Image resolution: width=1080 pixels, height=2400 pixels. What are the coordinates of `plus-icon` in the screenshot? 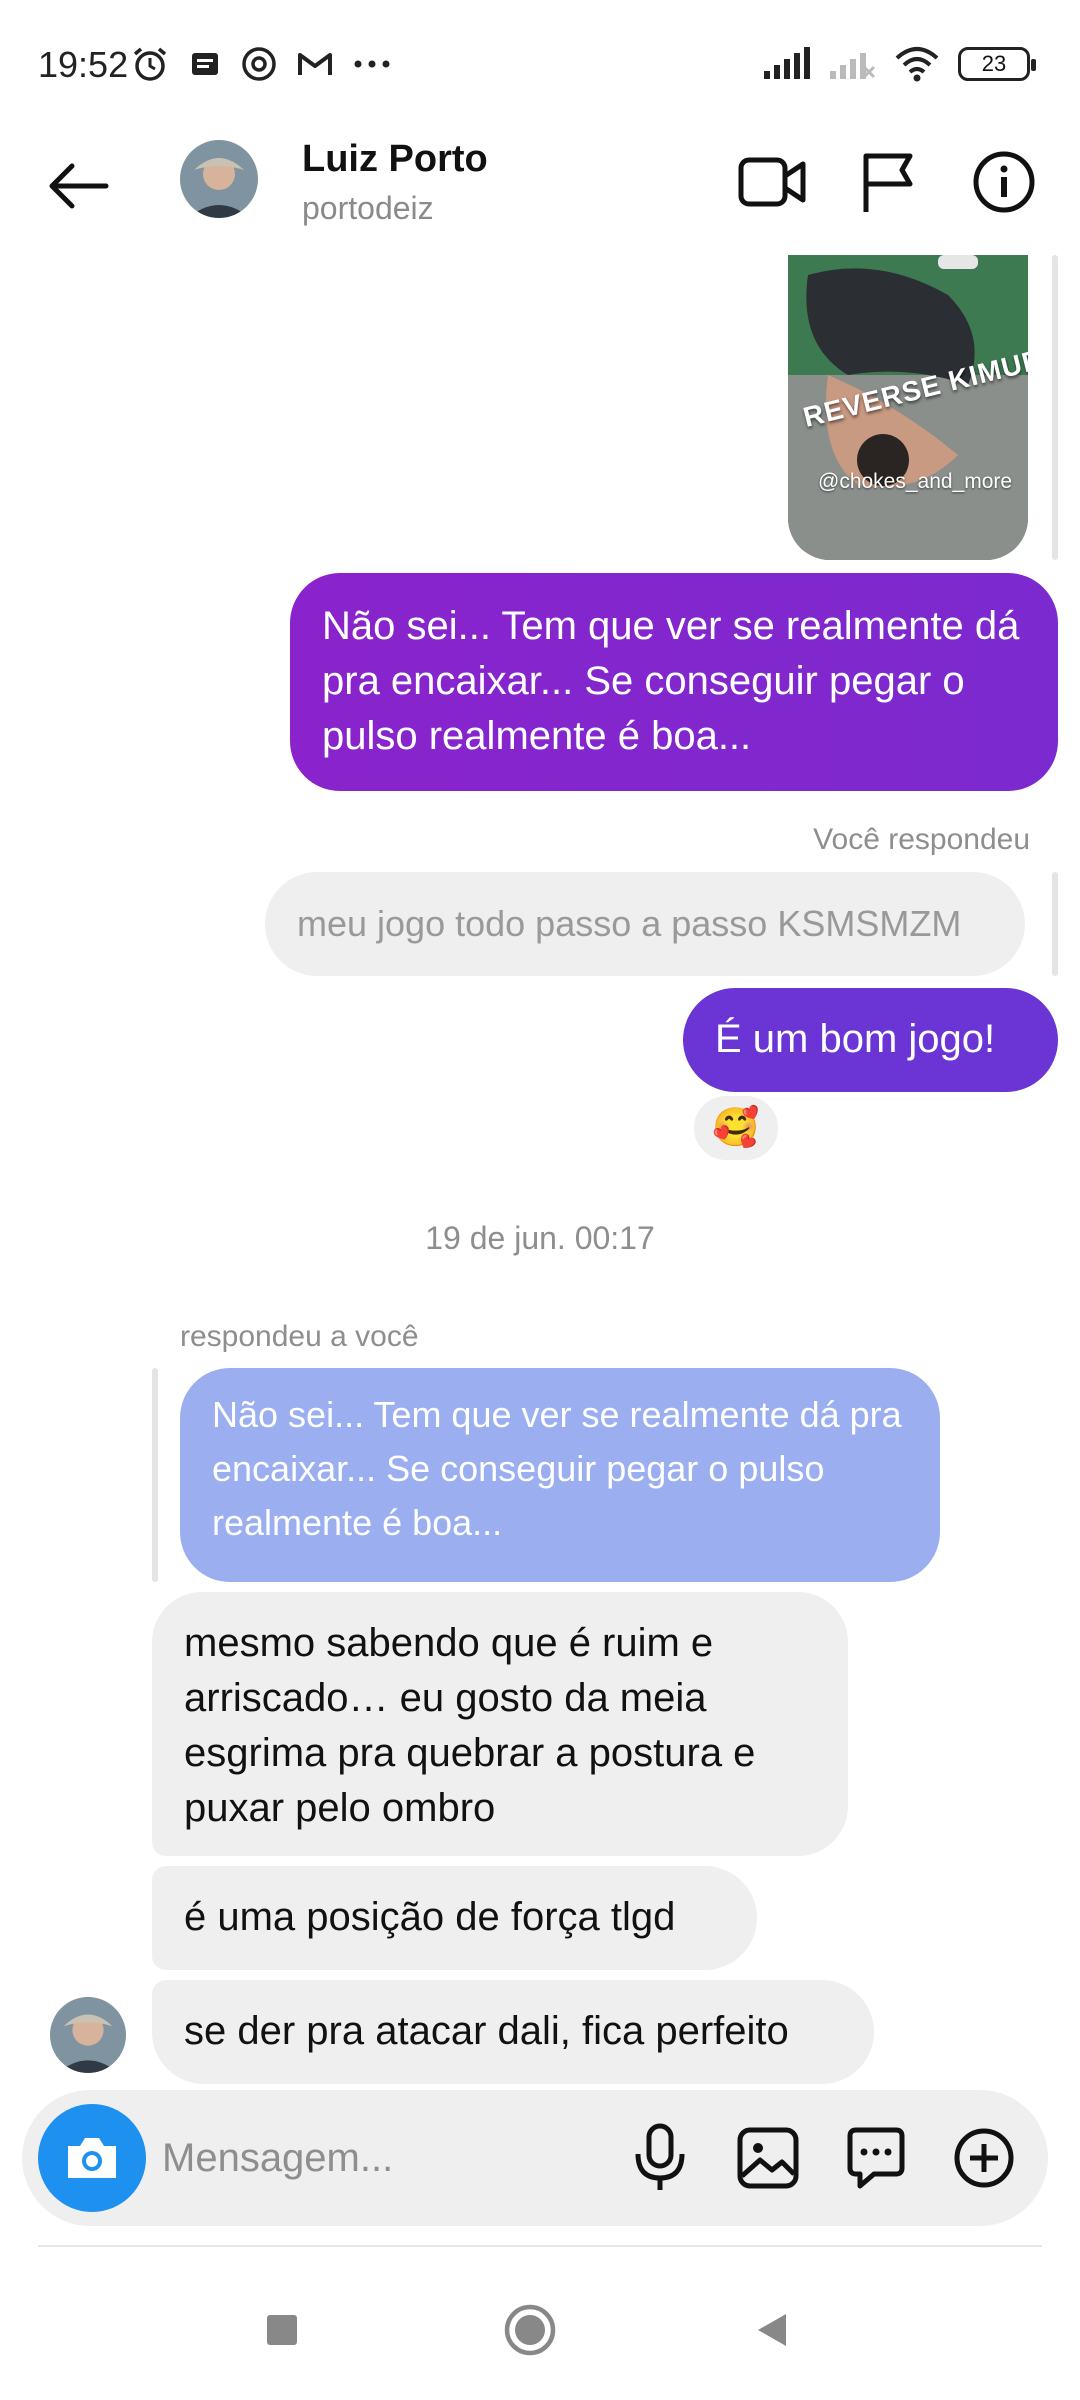 It's located at (984, 2158).